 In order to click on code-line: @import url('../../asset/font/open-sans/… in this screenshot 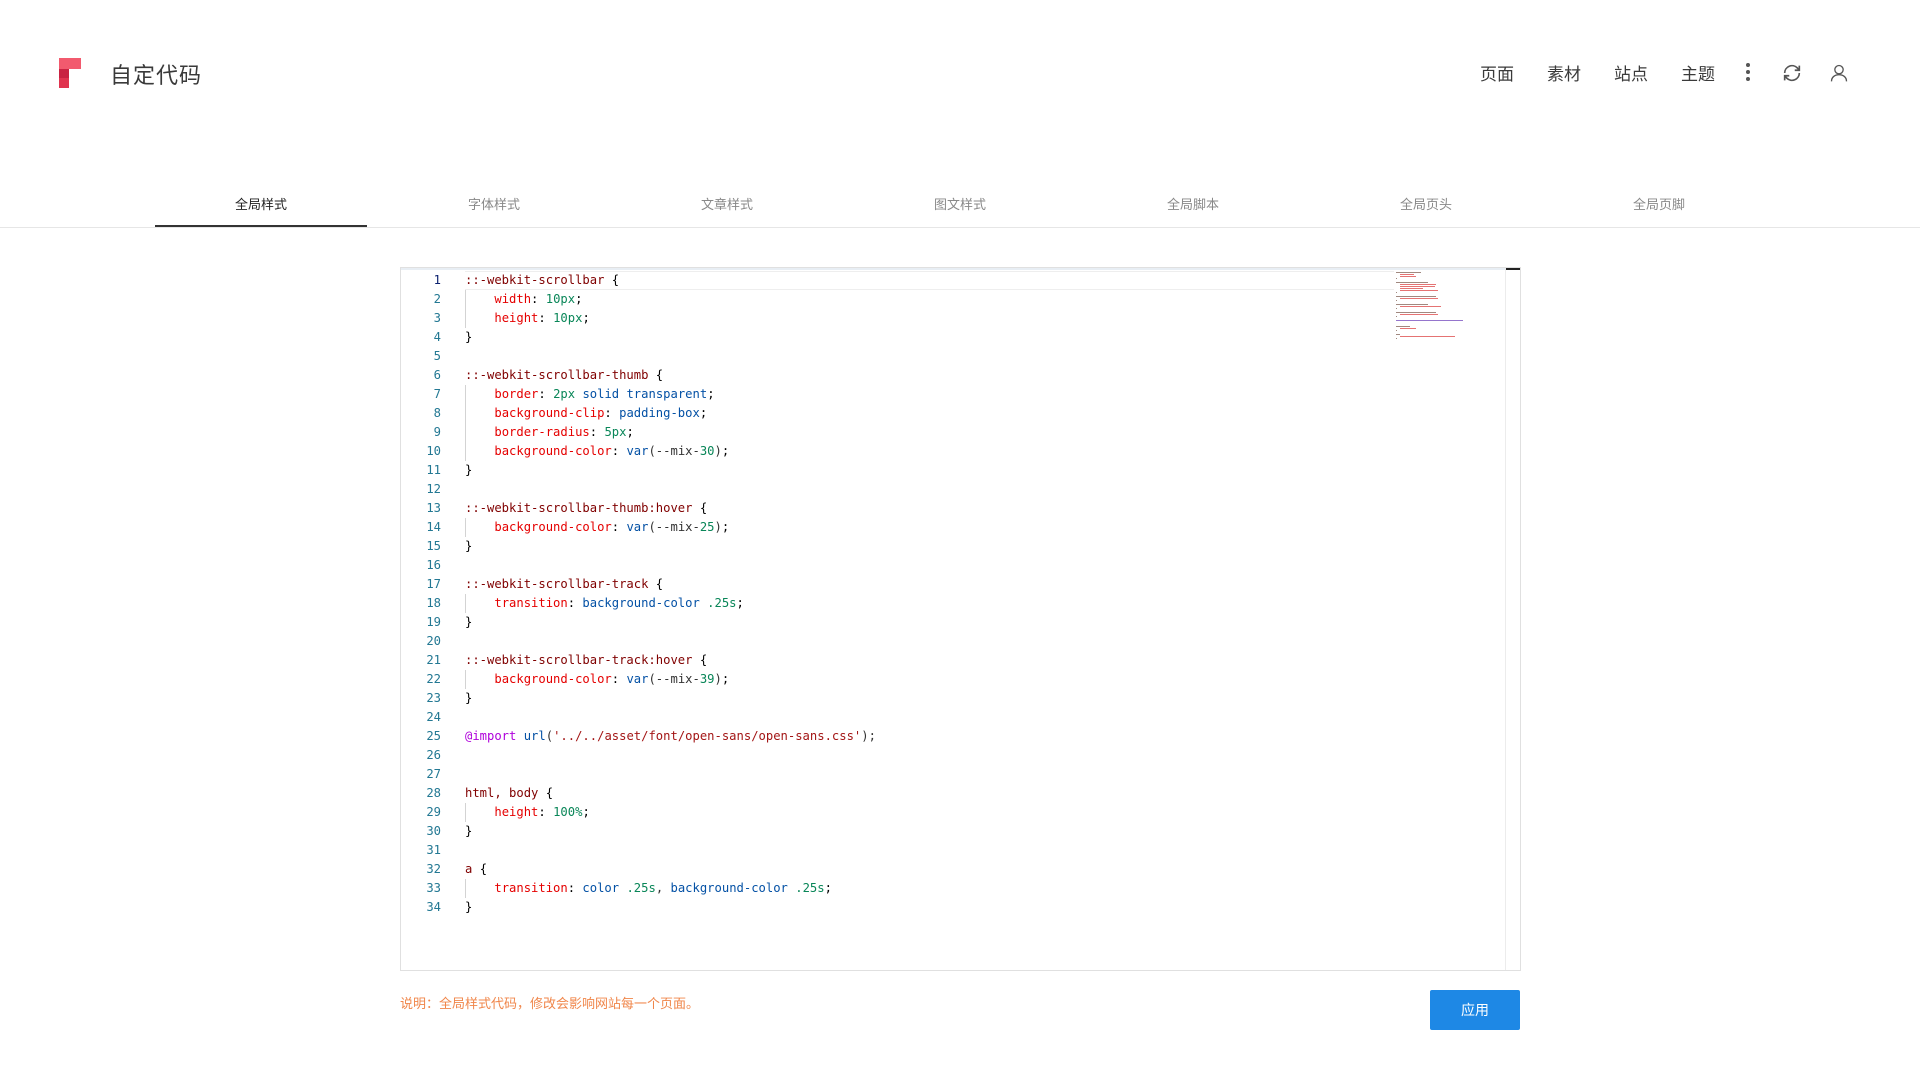, I will do `click(929, 736)`.